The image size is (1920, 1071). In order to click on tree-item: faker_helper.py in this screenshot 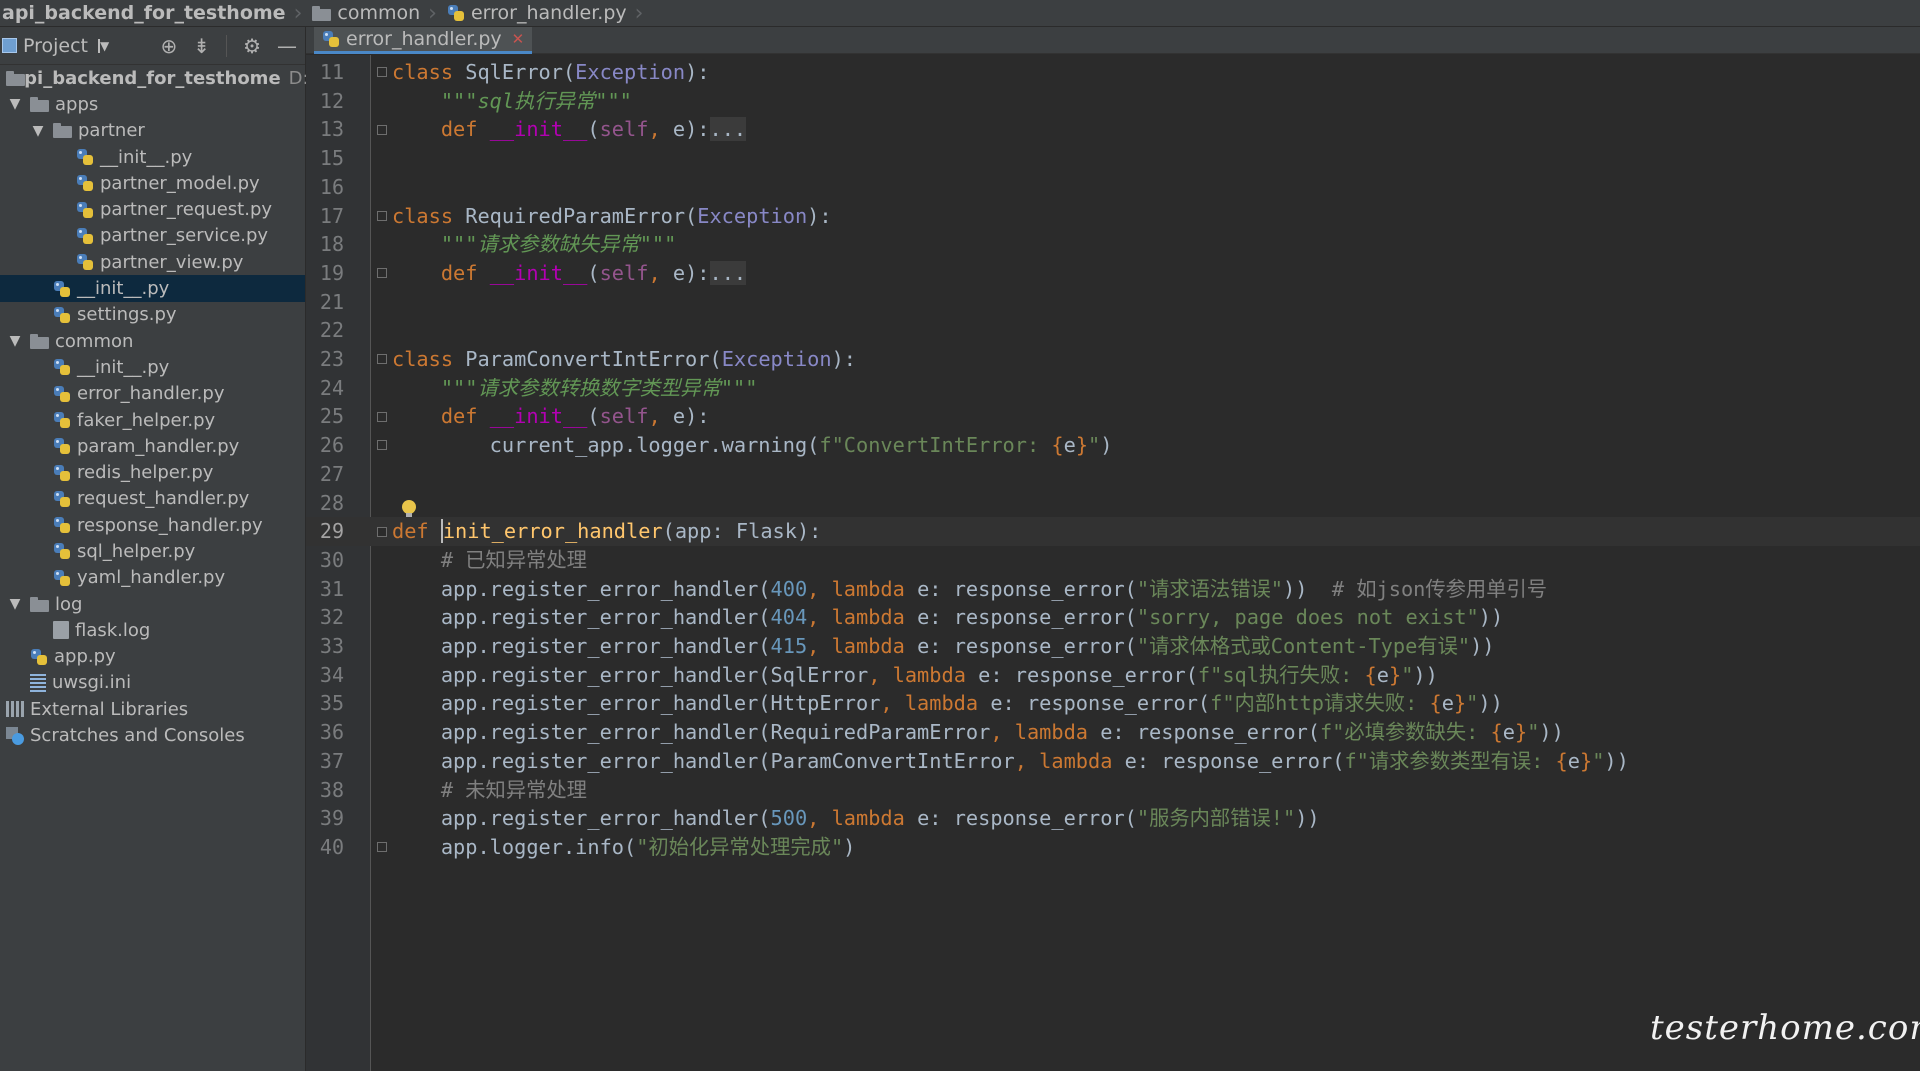, I will do `click(152, 420)`.